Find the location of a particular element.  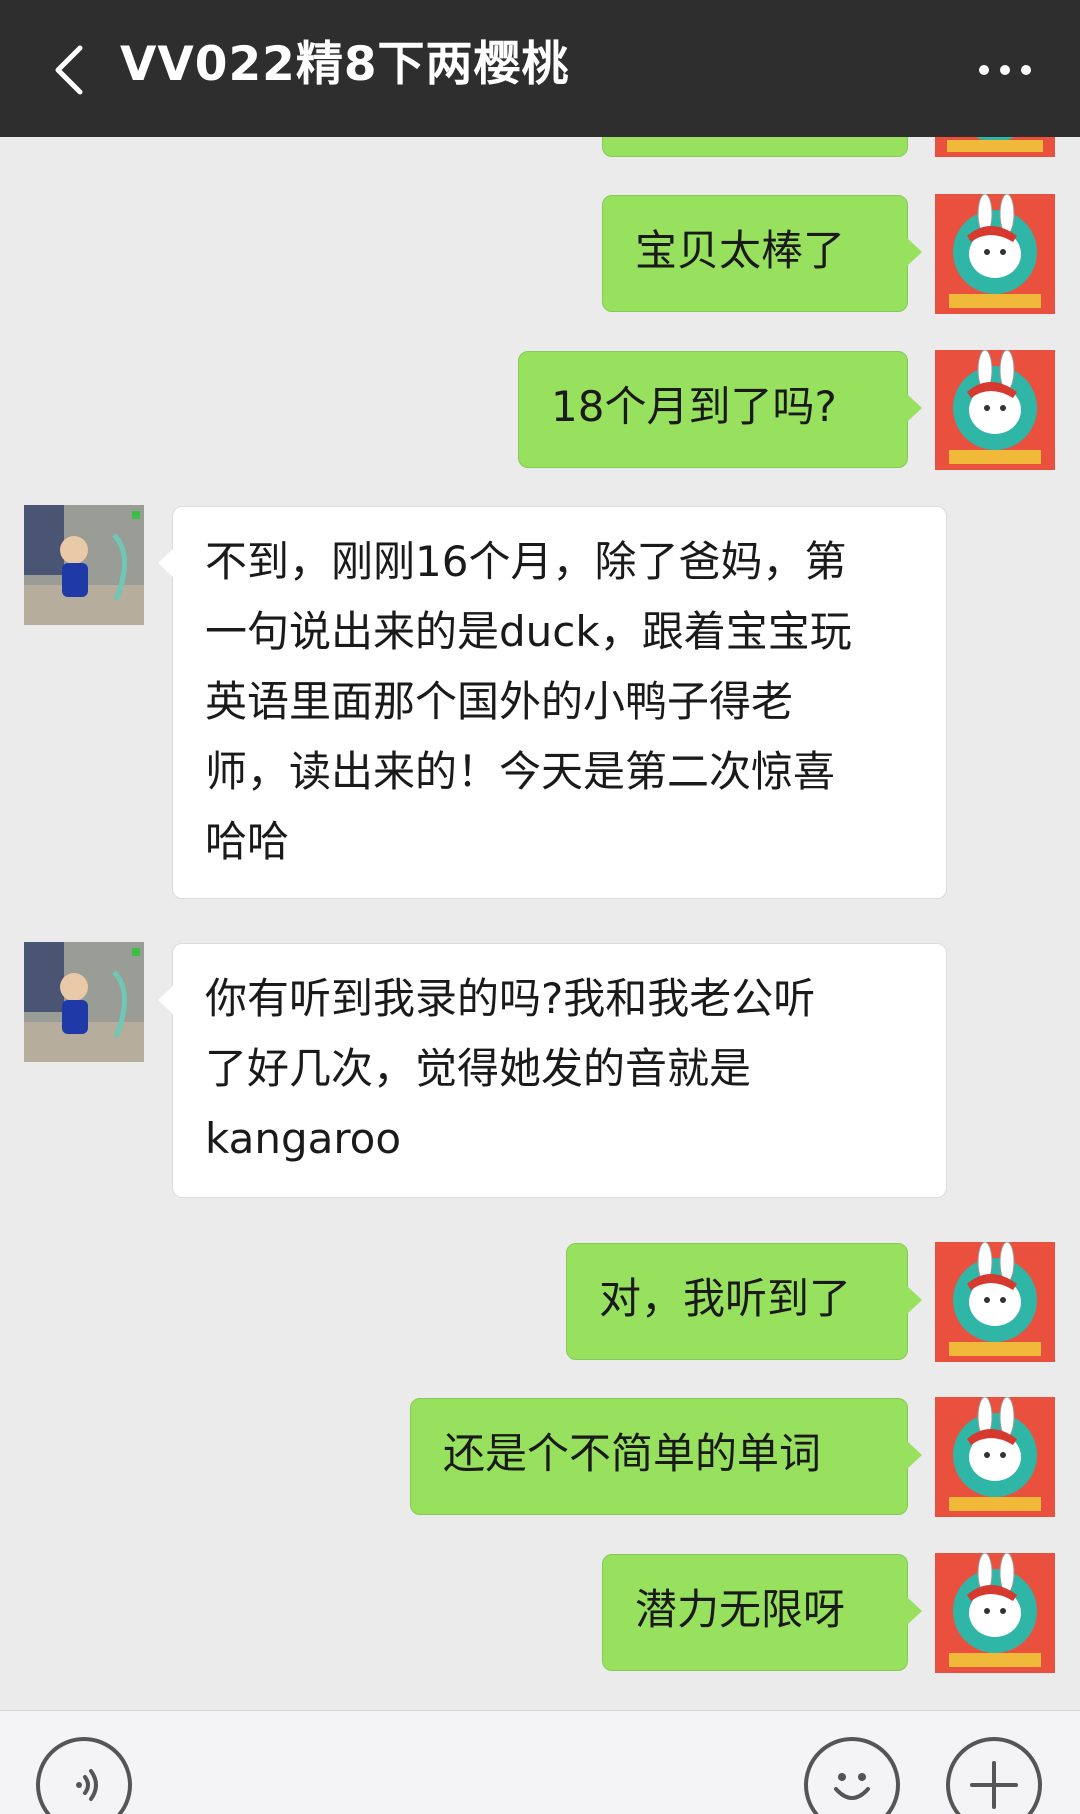

message-bubble-sent: 宝贝太棒了 is located at coordinates (762, 253).